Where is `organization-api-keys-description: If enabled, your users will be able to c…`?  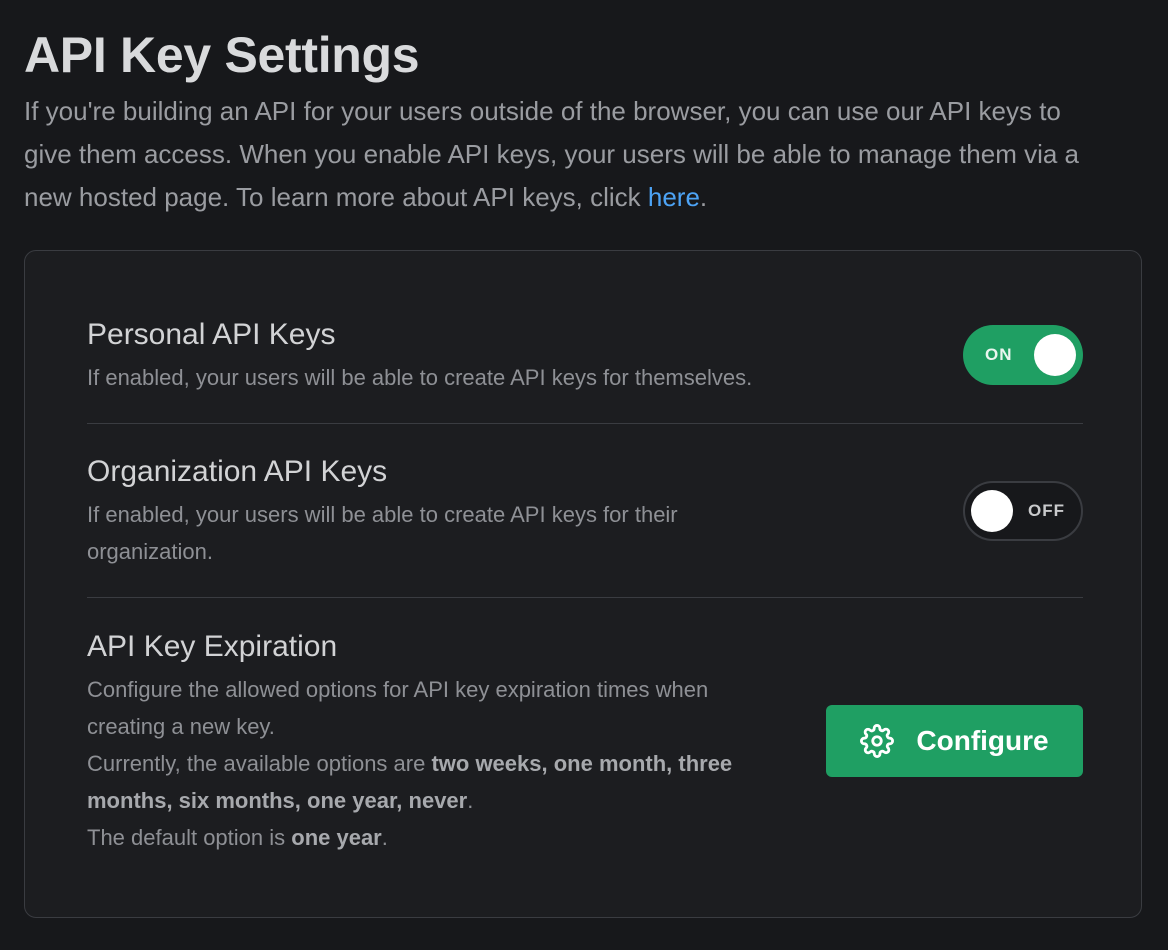 organization-api-keys-description: If enabled, your users will be able to c… is located at coordinates (382, 533).